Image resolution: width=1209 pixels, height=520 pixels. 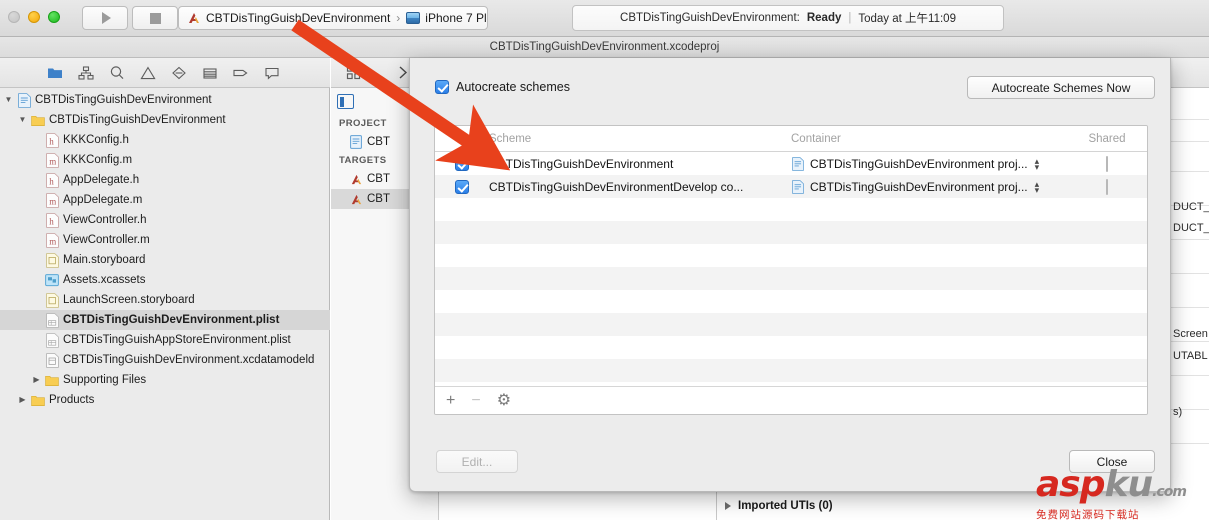 What do you see at coordinates (345, 101) in the screenshot?
I see `panel-toggle-icon` at bounding box center [345, 101].